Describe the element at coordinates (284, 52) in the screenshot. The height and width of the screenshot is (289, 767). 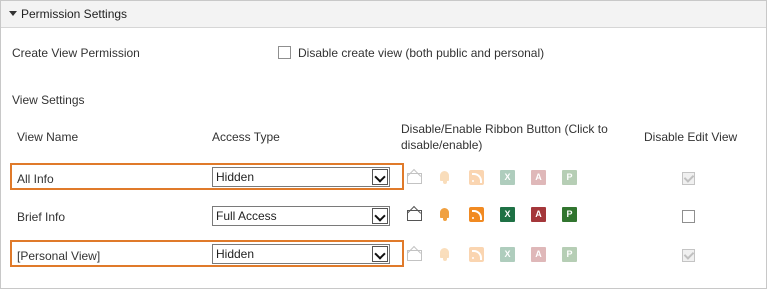
I see `disable-create-view-checkbox` at that location.